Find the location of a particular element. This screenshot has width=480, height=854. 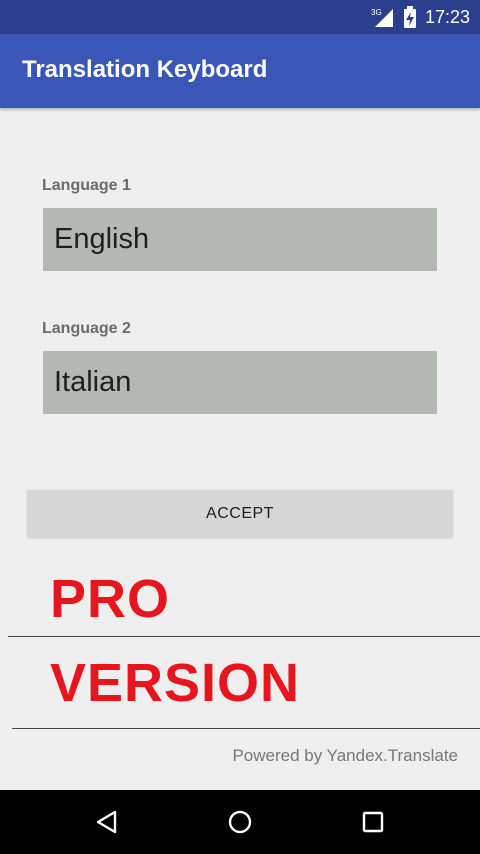

battery-charging-icon is located at coordinates (410, 17).